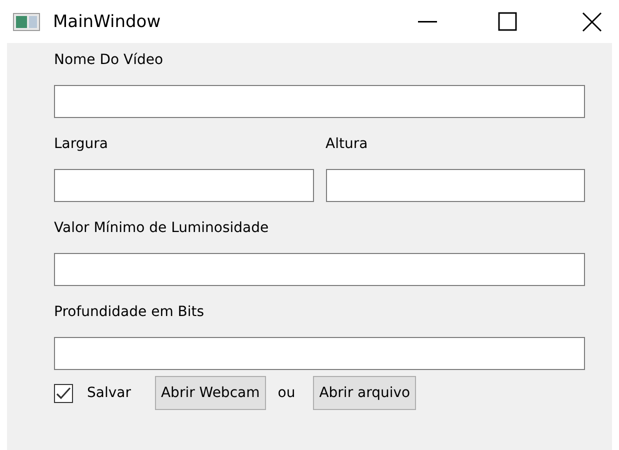 This screenshot has width=619, height=450. Describe the element at coordinates (109, 60) in the screenshot. I see `field-label: Nome Do Vídeo` at that location.